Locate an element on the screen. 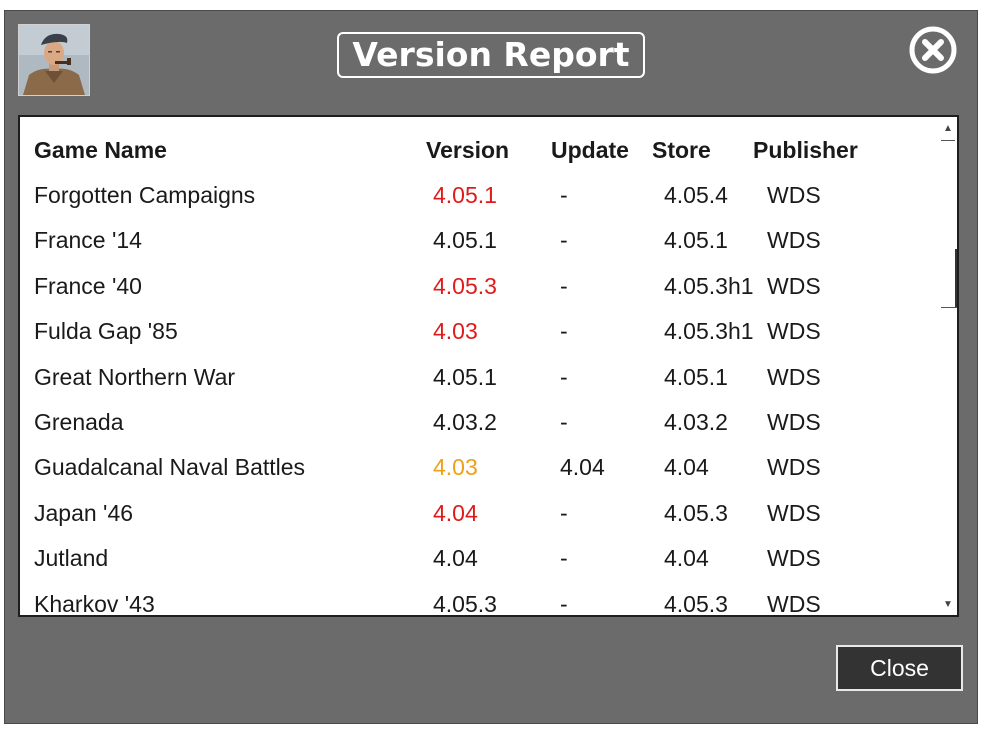 Image resolution: width=988 pixels, height=730 pixels. vertical-scrollbar: ▲ ▼ is located at coordinates (948, 366).